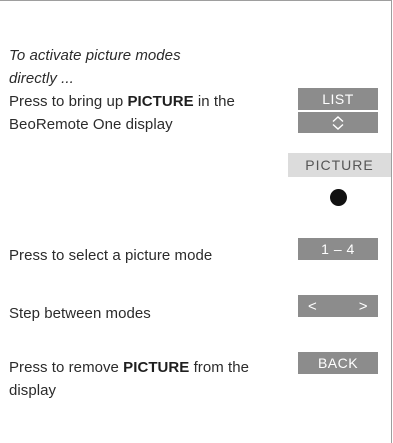 This screenshot has height=443, width=393. Describe the element at coordinates (139, 379) in the screenshot. I see `step-remove-picture: Press to remove PICTURE from the display` at that location.